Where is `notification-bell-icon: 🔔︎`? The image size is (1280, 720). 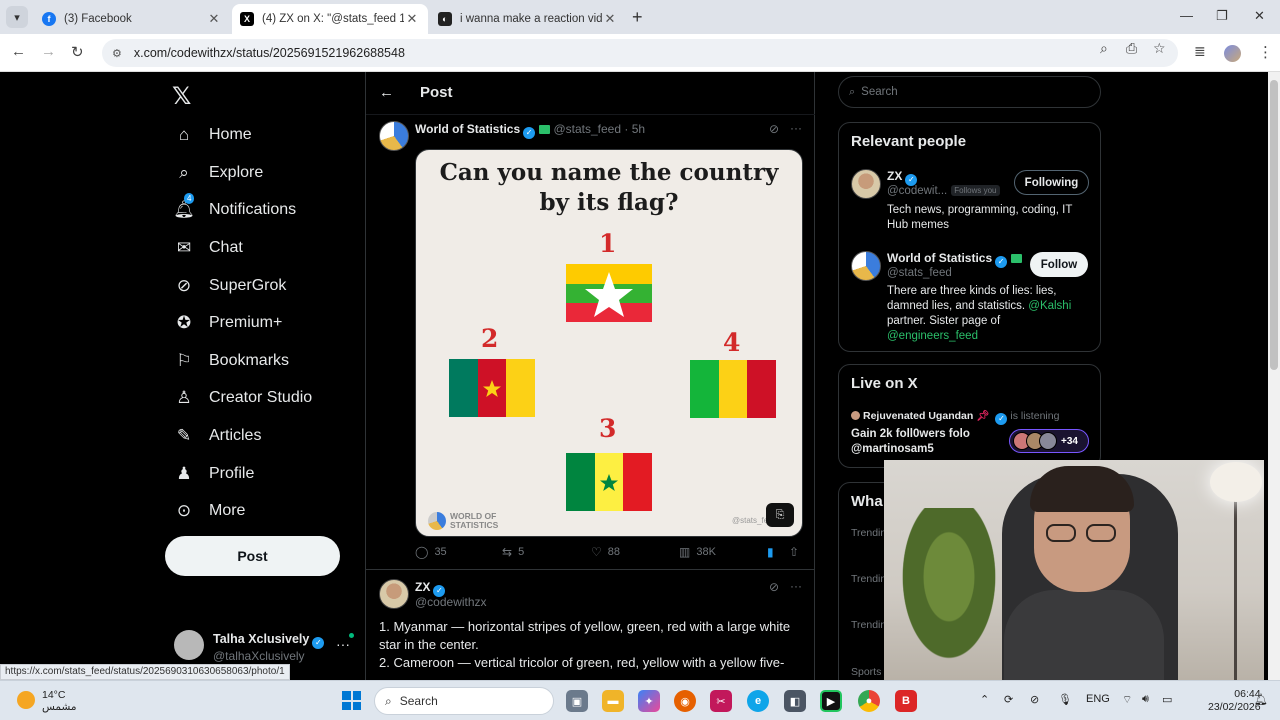 notification-bell-icon: 🔔︎ is located at coordinates (1261, 699).